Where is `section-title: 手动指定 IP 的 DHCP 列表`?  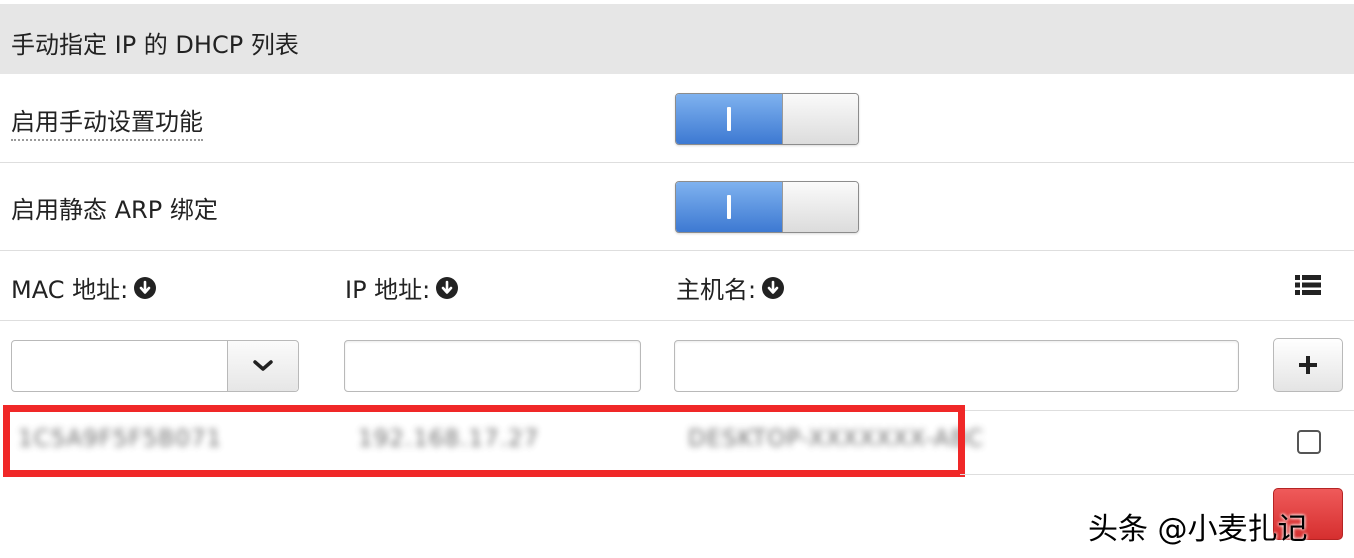
section-title: 手动指定 IP 的 DHCP 列表 is located at coordinates (155, 45).